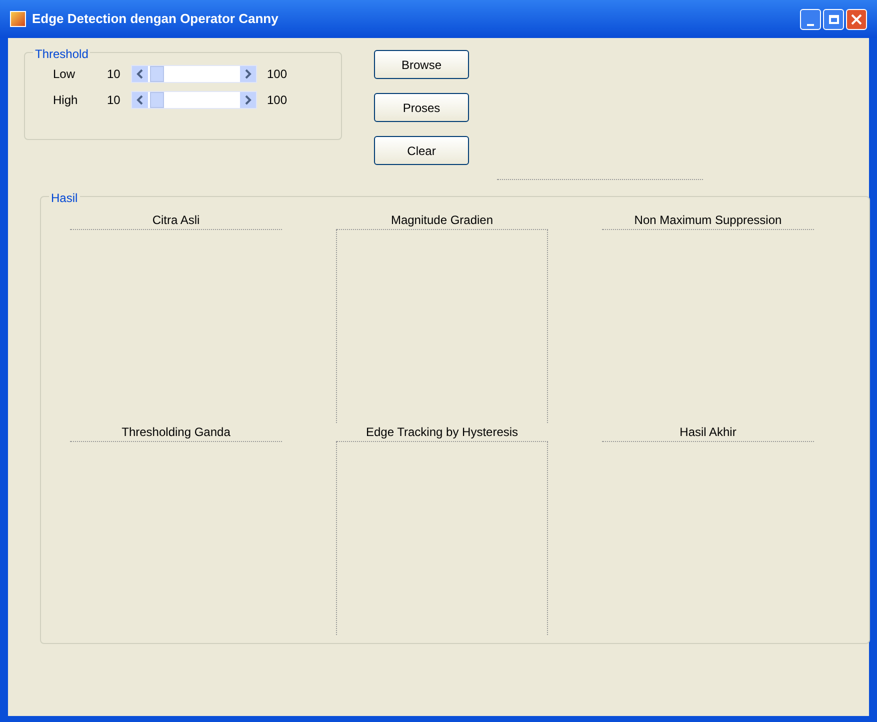 This screenshot has height=722, width=877. I want to click on minimize-button, so click(810, 19).